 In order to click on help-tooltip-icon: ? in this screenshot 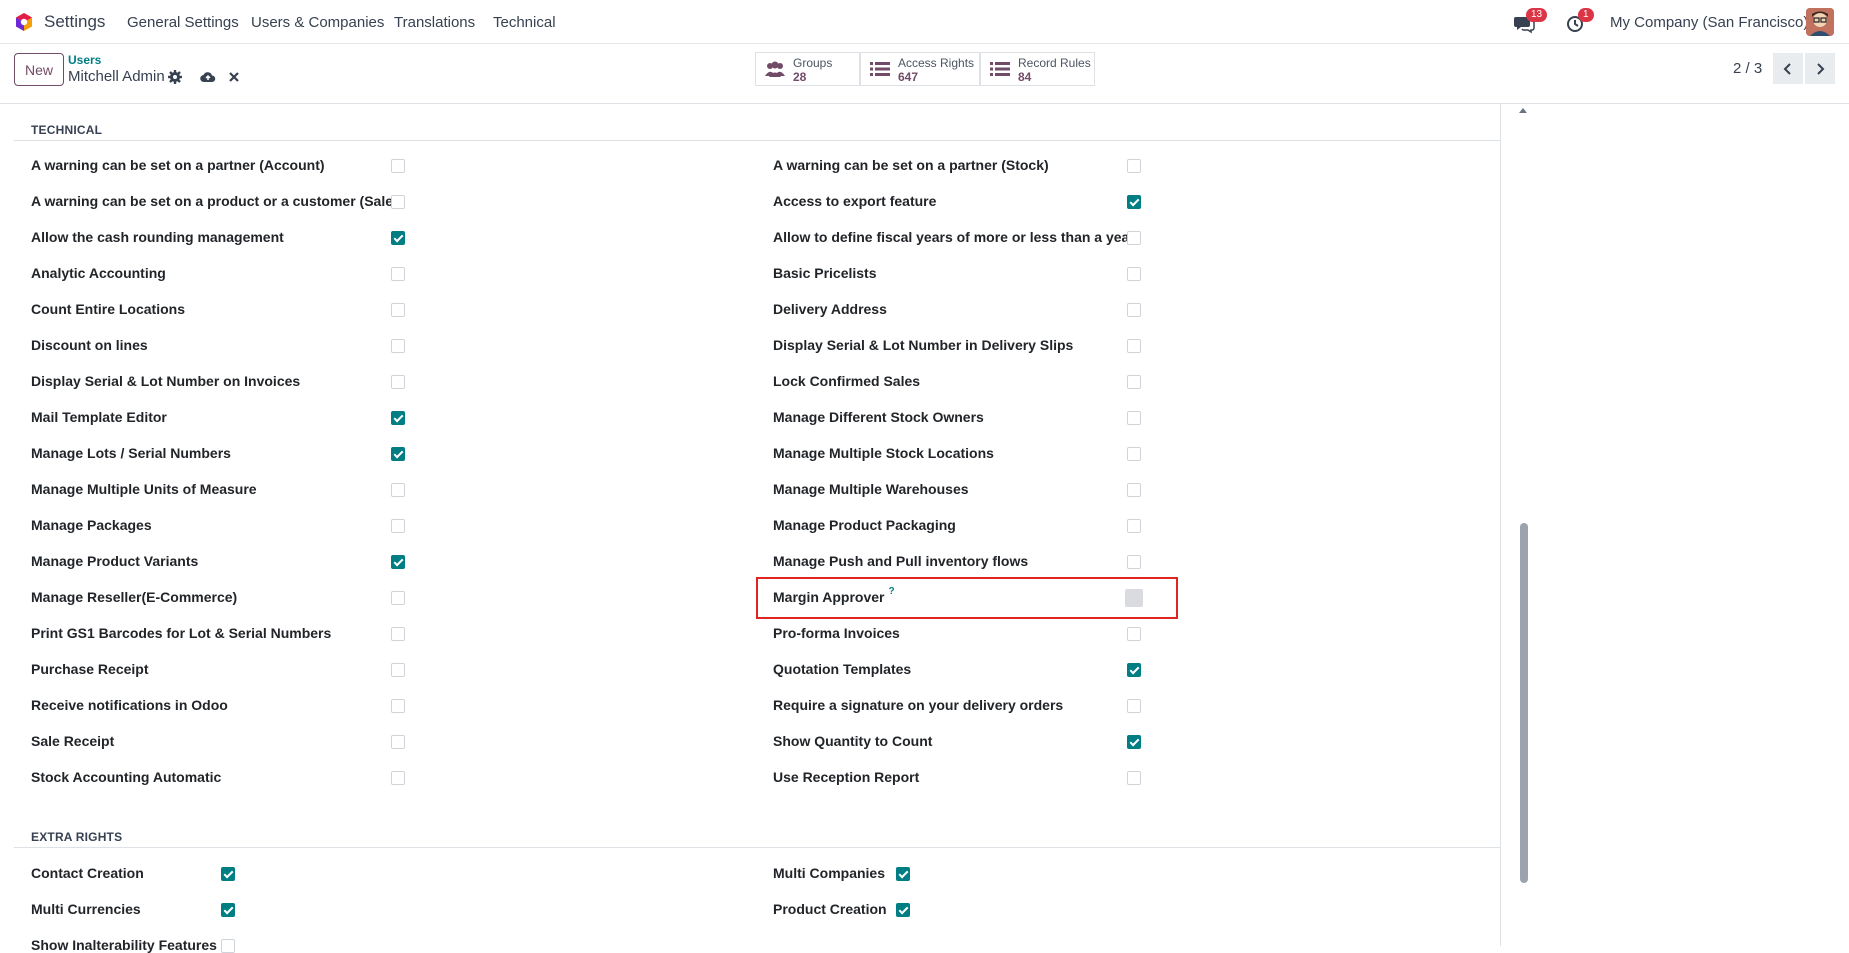, I will do `click(892, 591)`.